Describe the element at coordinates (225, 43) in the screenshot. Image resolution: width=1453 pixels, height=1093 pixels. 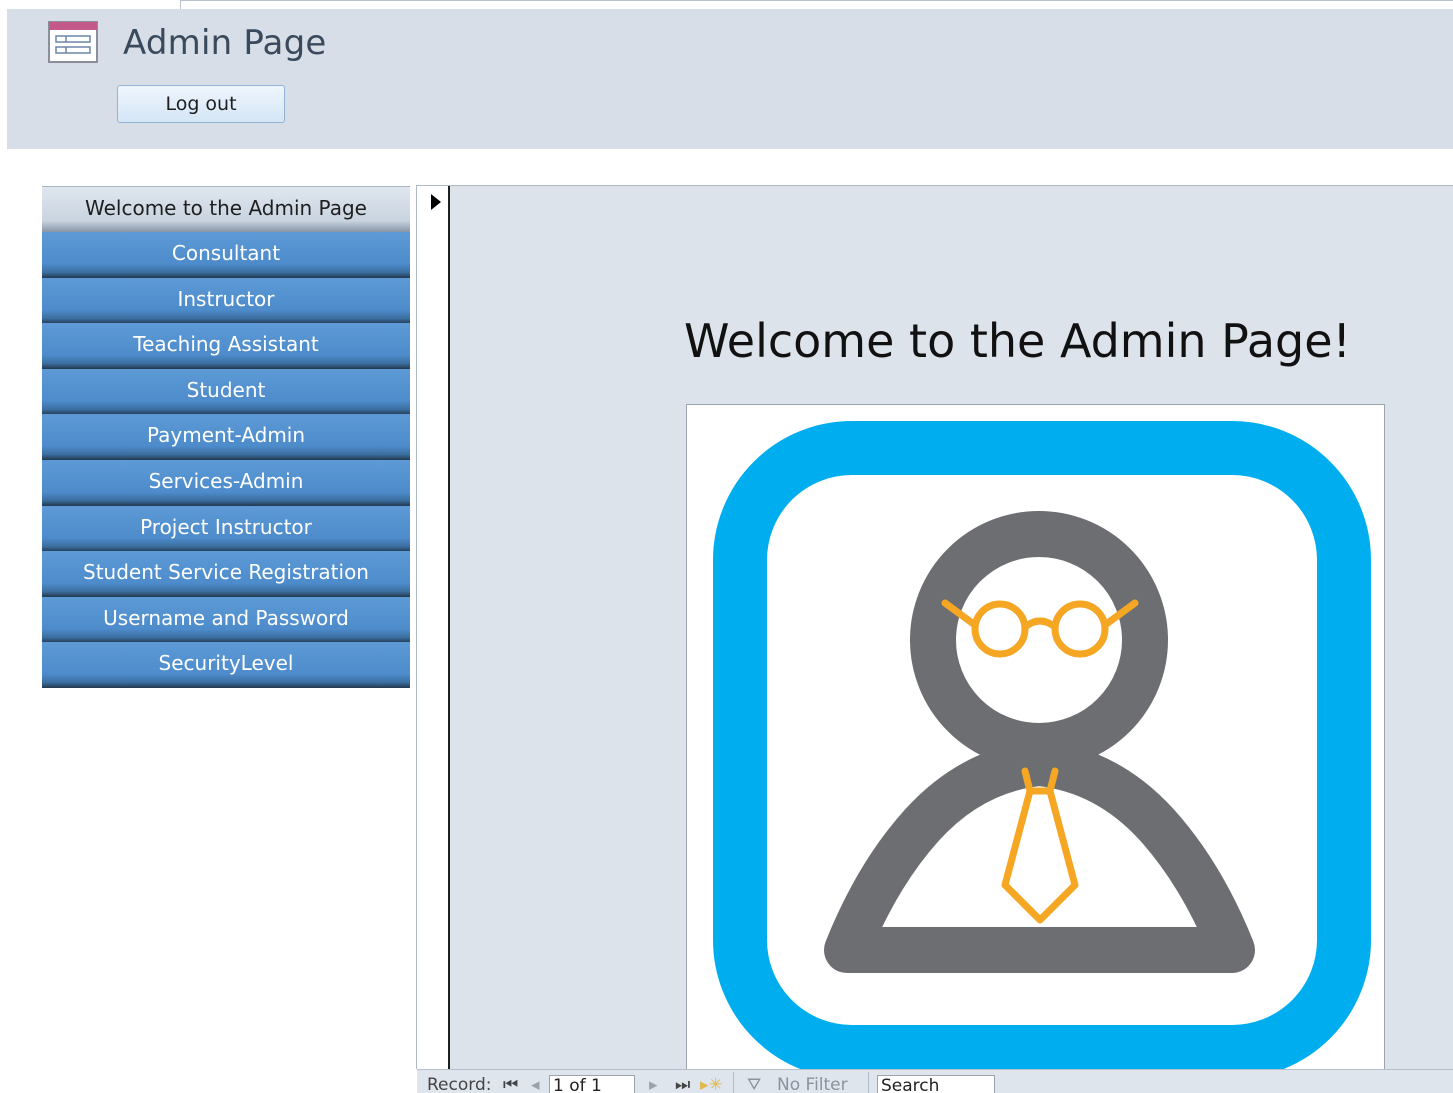
I see `page-title: Admin Page` at that location.